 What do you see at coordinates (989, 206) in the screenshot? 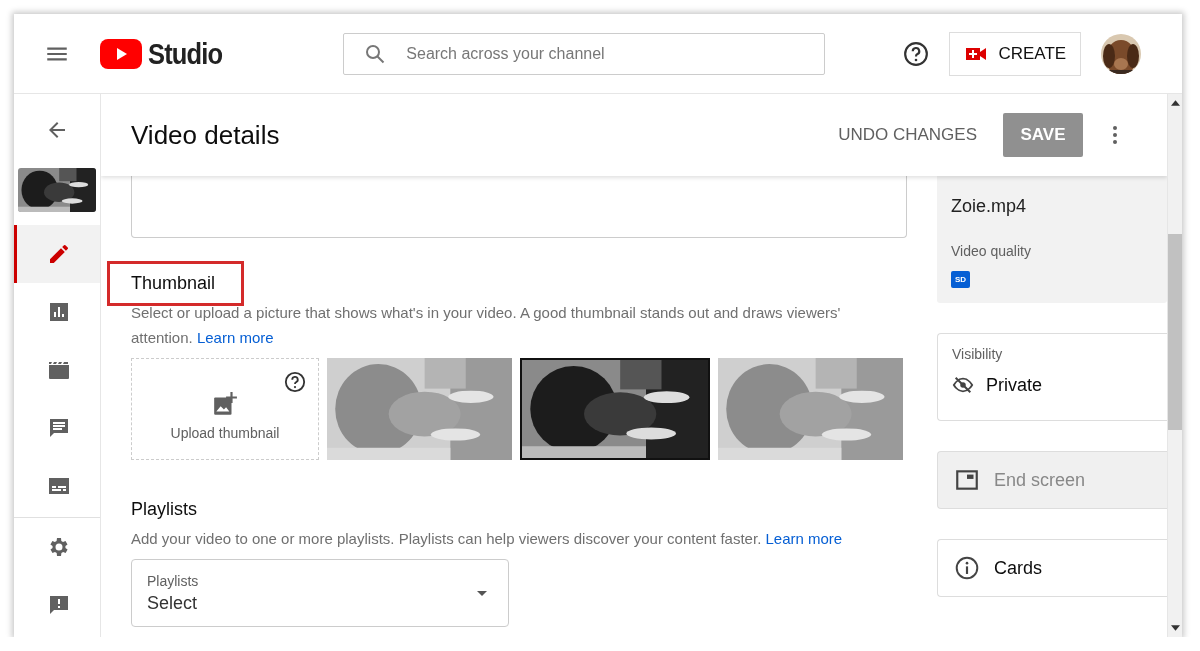
I see `filename: Zoie.mp4` at bounding box center [989, 206].